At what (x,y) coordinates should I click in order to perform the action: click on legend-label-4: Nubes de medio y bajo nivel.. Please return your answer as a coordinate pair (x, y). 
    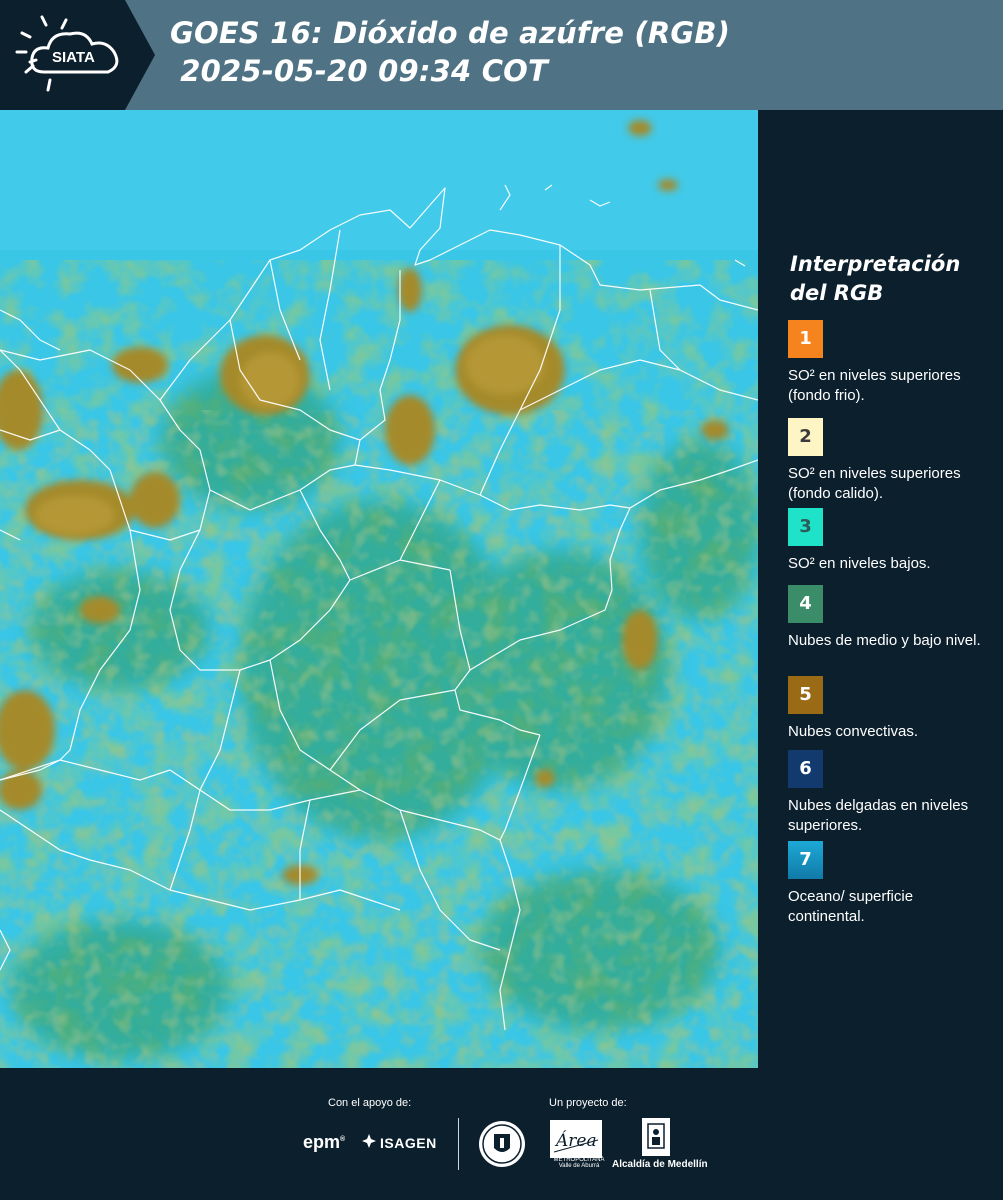
    Looking at the image, I should click on (884, 640).